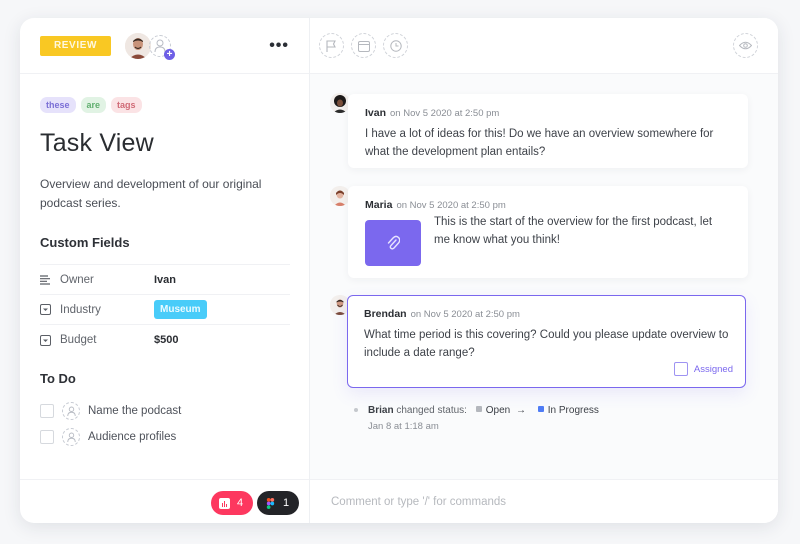 Image resolution: width=800 pixels, height=544 pixels. I want to click on figma-icon, so click(270, 503).